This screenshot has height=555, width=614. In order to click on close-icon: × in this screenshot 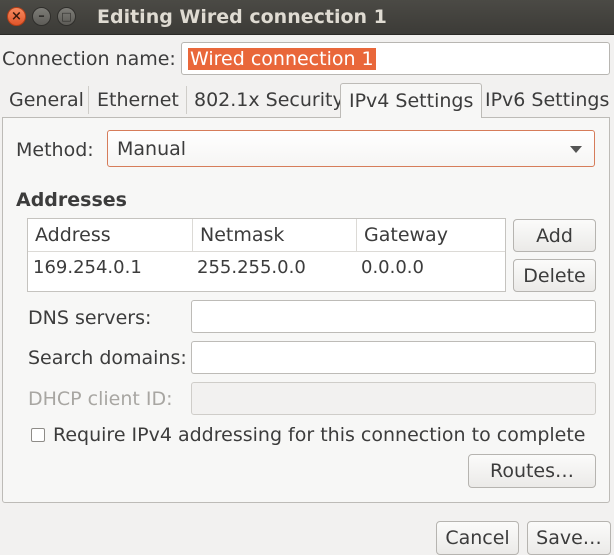, I will do `click(16, 16)`.